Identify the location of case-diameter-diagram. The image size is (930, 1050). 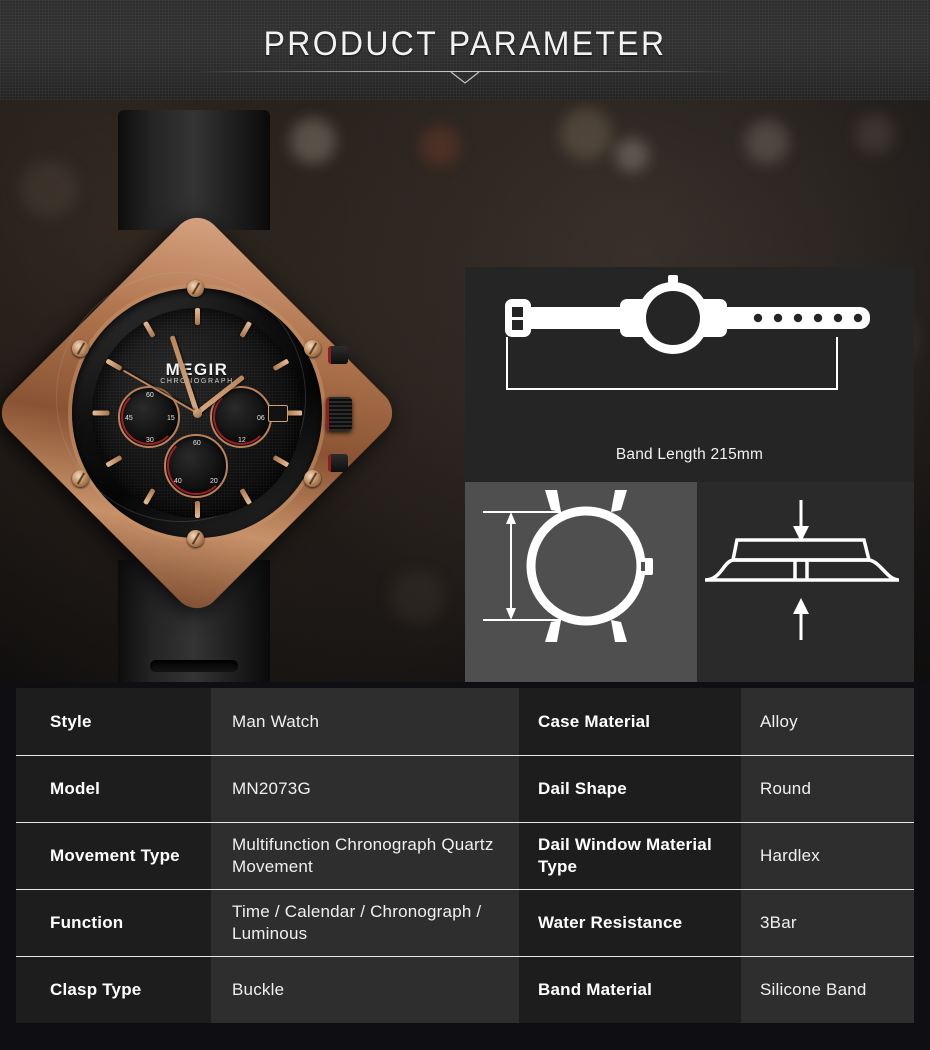
(568, 566).